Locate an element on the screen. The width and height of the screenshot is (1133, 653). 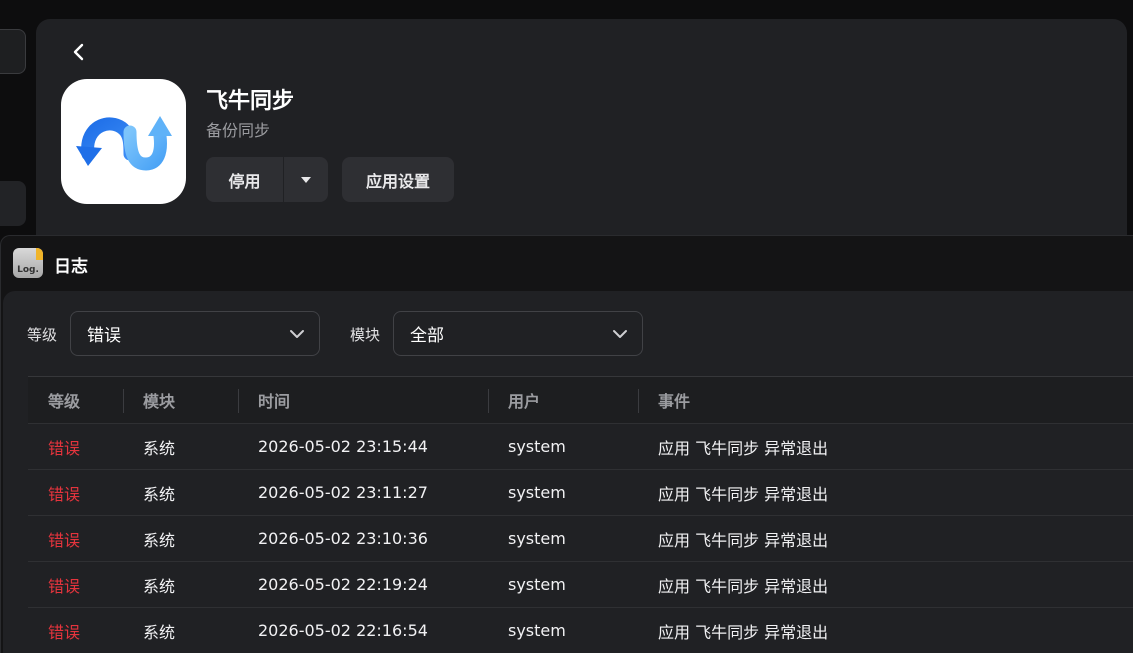
level-filter-label: 等级 is located at coordinates (42, 335).